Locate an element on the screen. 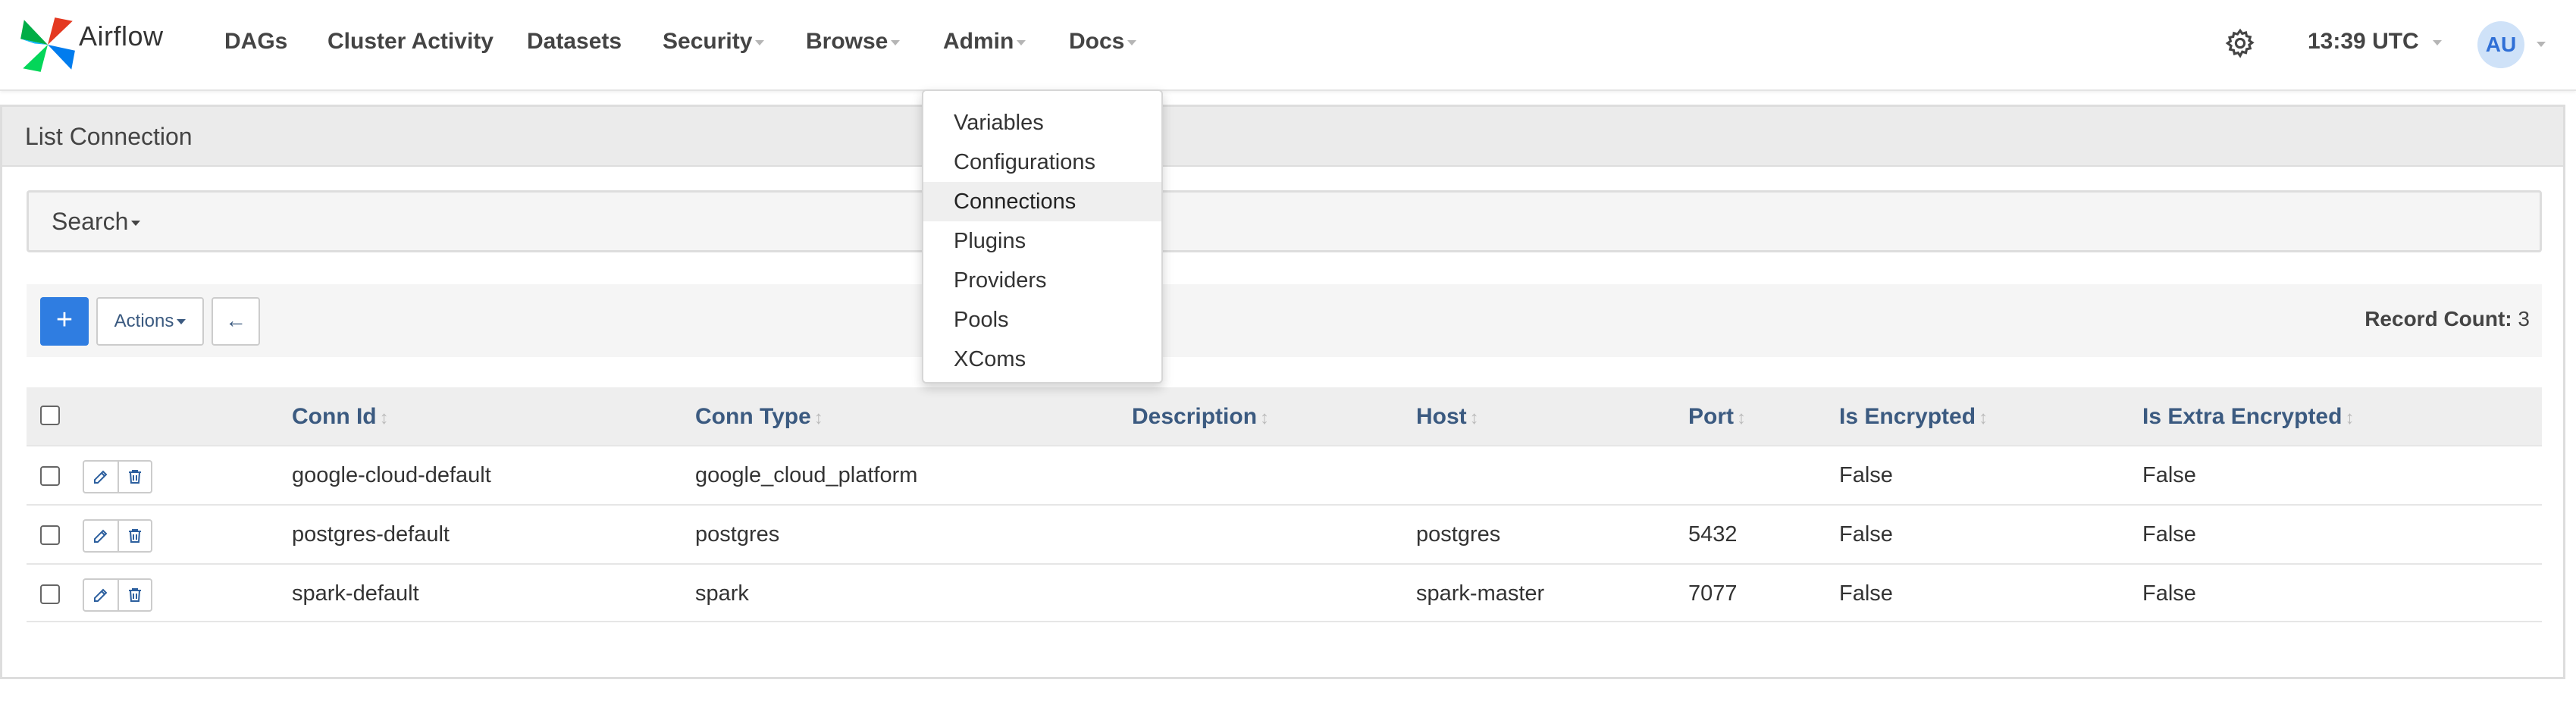  back-button: ← is located at coordinates (236, 321).